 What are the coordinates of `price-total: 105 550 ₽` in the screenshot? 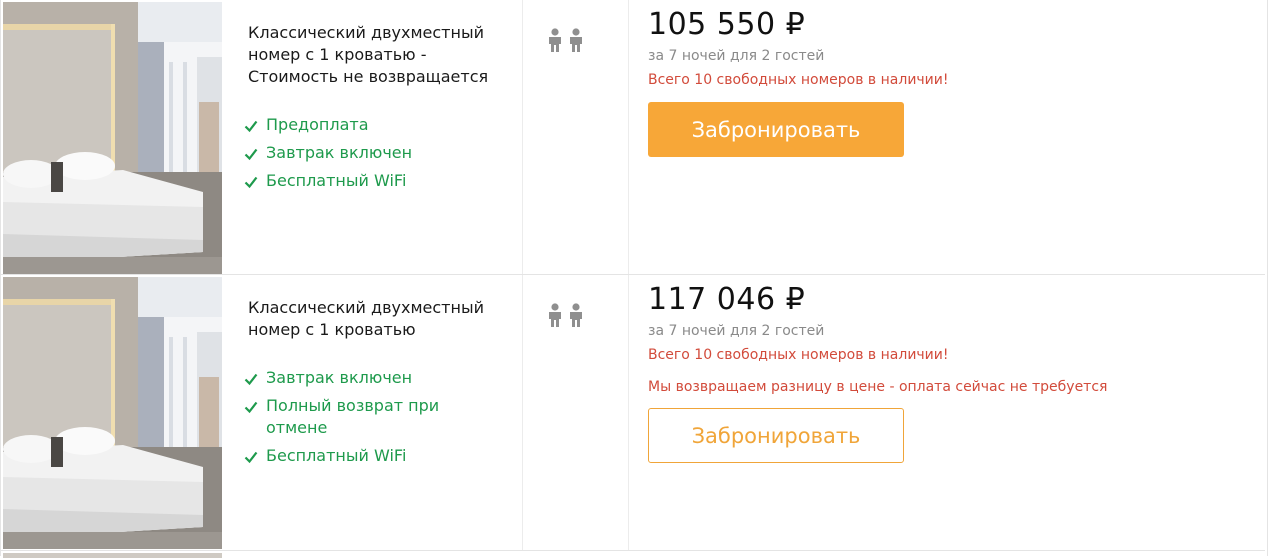 It's located at (727, 24).